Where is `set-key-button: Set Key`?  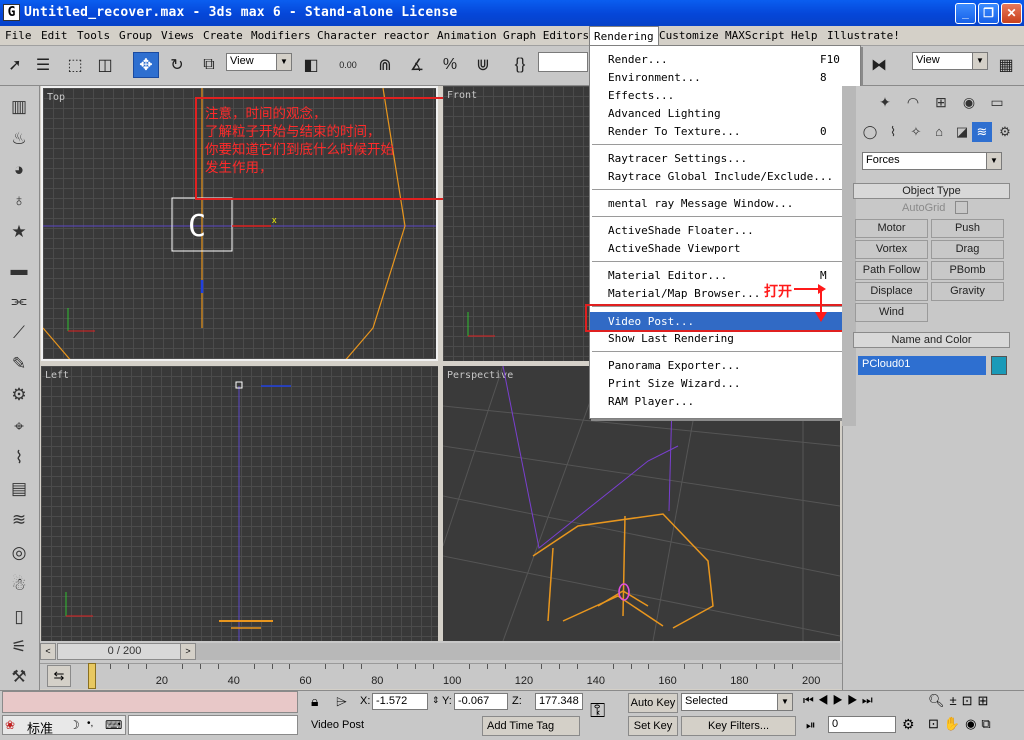 set-key-button: Set Key is located at coordinates (653, 726).